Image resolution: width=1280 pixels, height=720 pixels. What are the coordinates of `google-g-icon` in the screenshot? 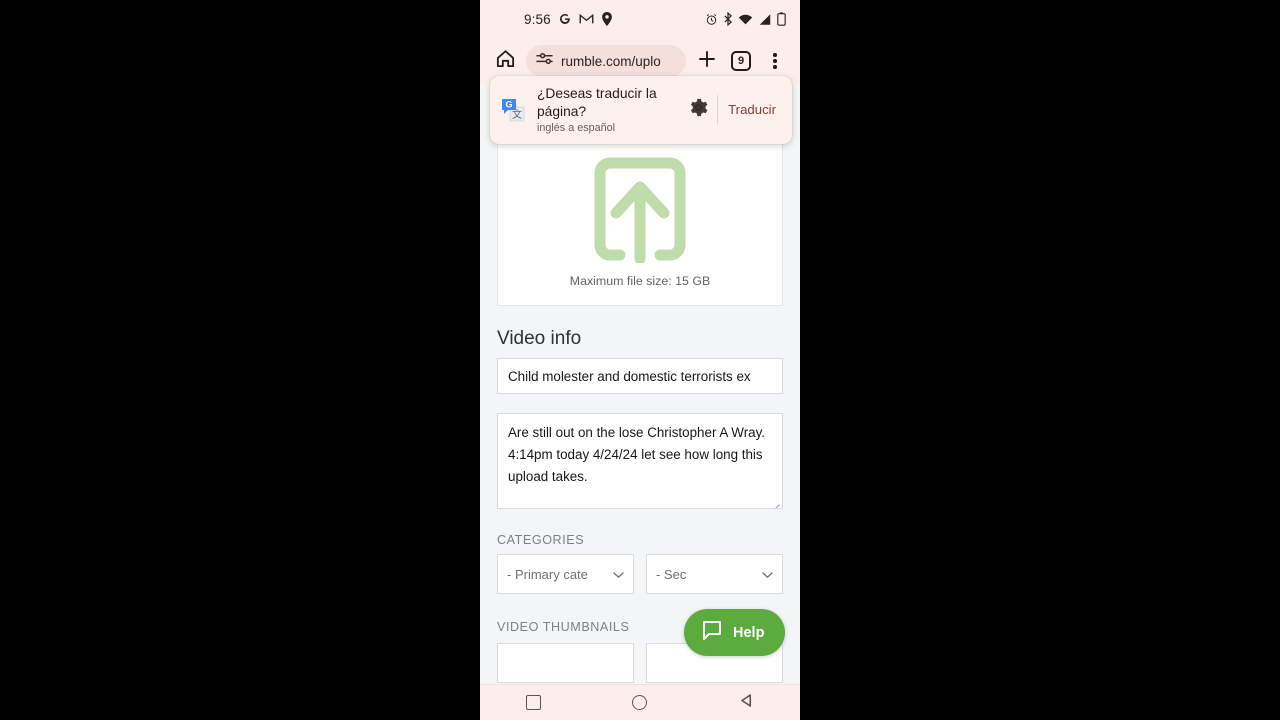 It's located at (565, 19).